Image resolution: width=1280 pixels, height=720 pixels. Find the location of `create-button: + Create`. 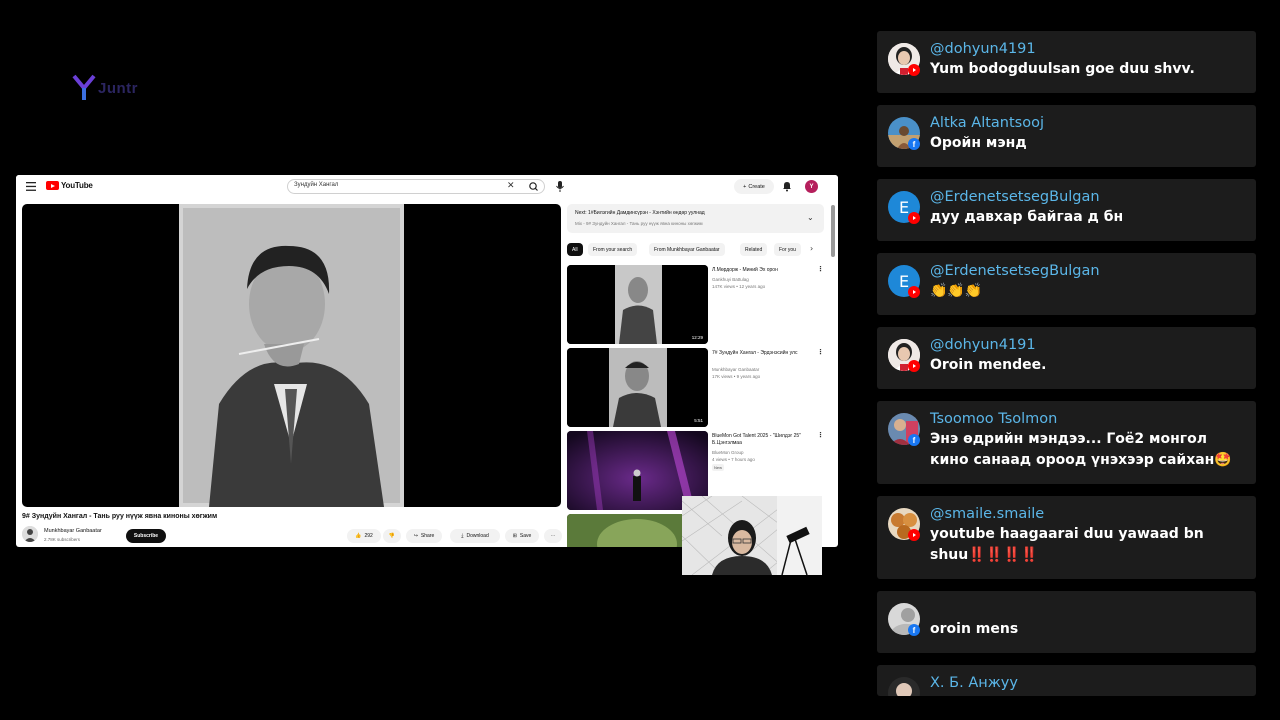

create-button: + Create is located at coordinates (754, 186).